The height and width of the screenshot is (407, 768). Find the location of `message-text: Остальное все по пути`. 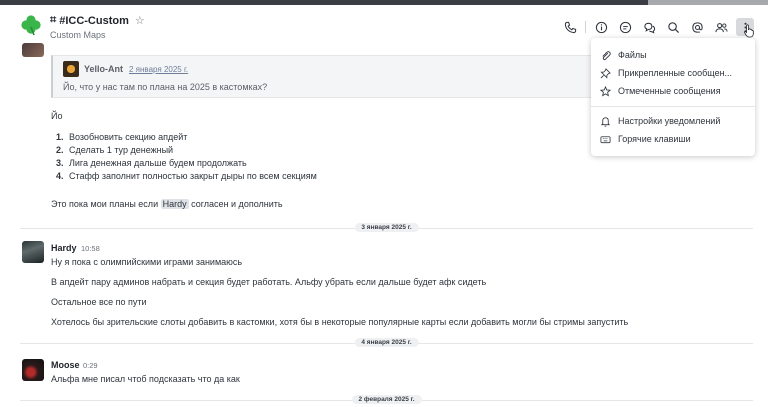

message-text: Остальное все по пути is located at coordinates (99, 302).